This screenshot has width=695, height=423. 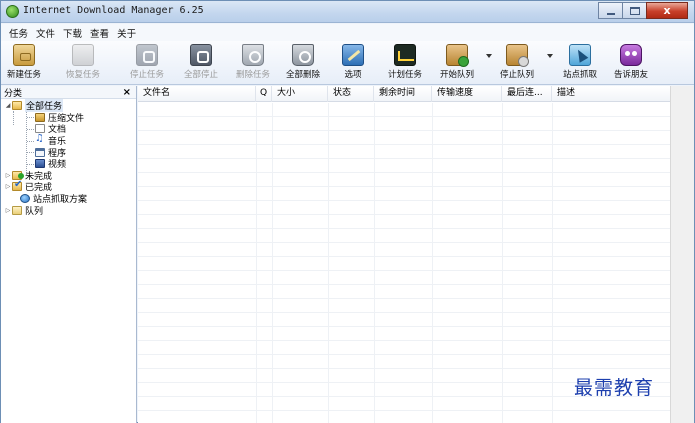 I want to click on stop-button: 停止任务, so click(x=147, y=63).